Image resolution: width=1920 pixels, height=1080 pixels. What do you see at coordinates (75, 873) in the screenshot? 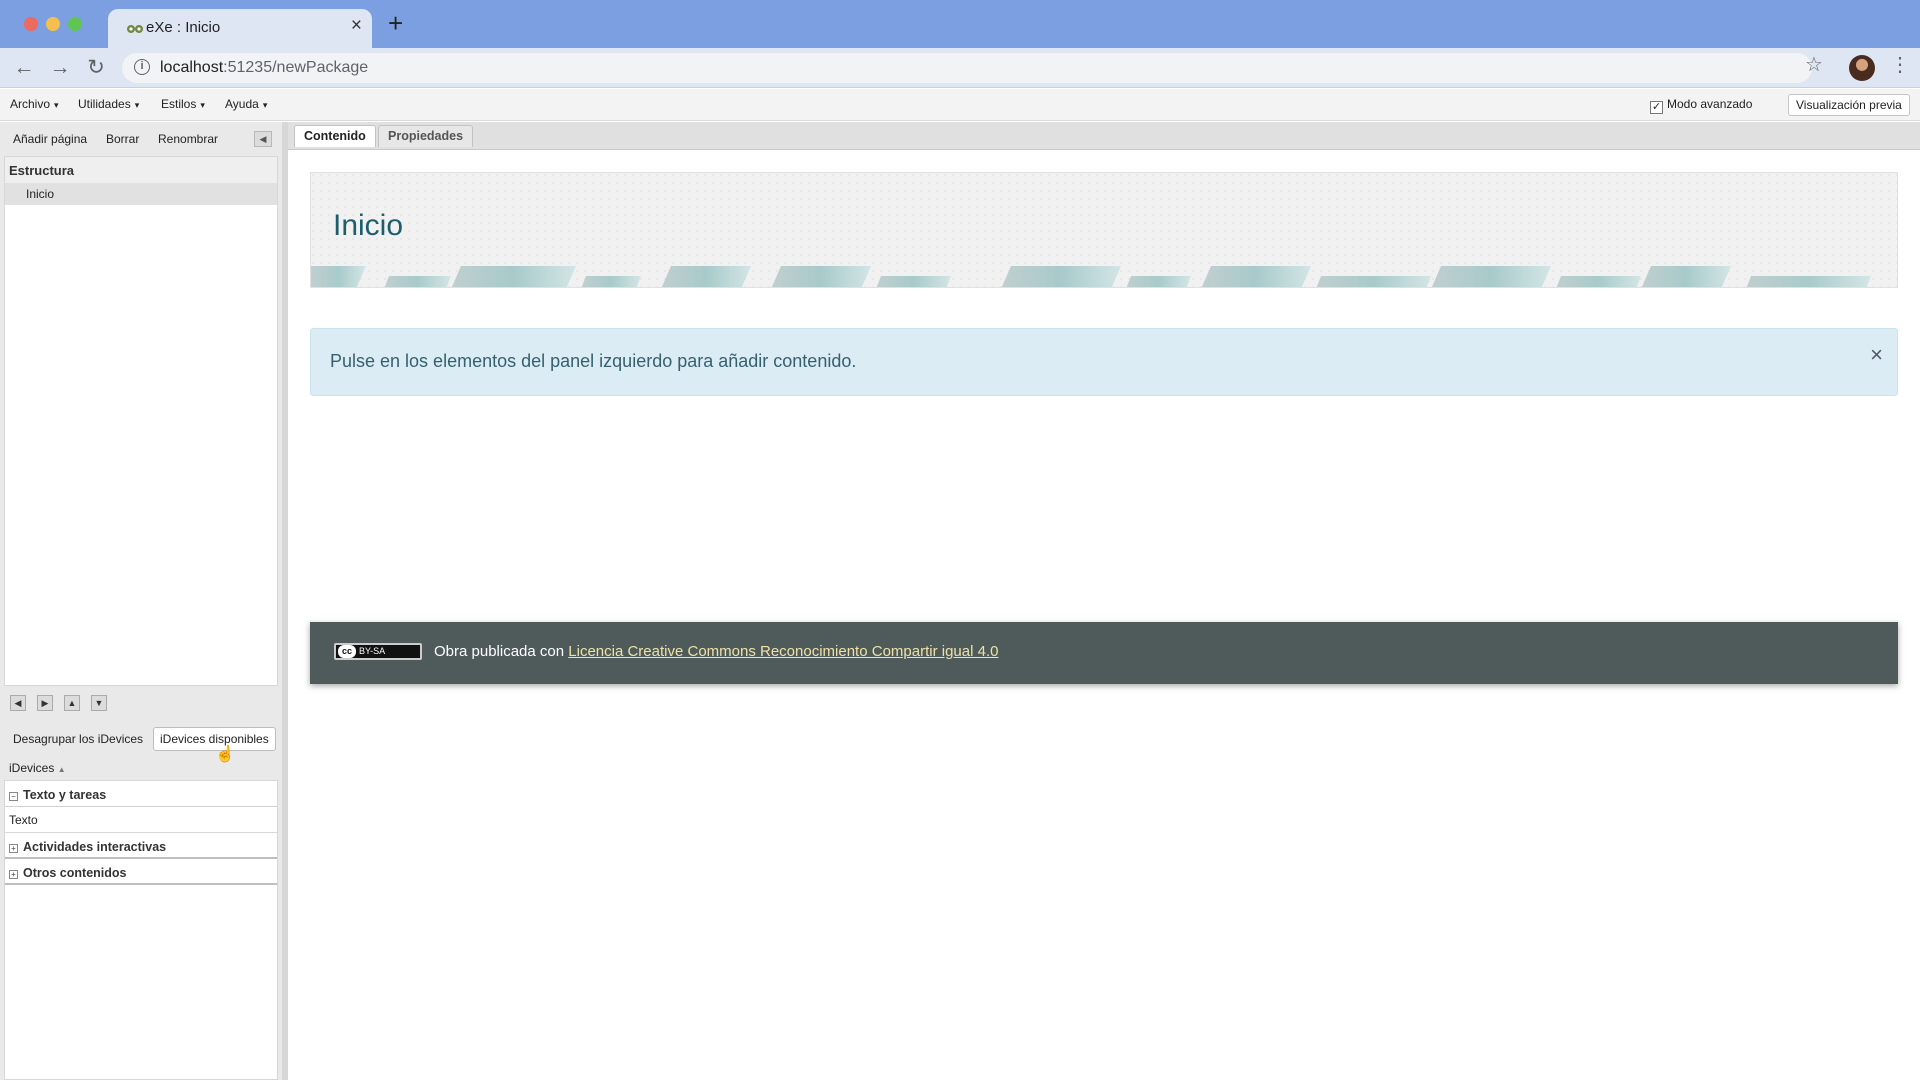
I see `category-label: Otros contenidos` at bounding box center [75, 873].